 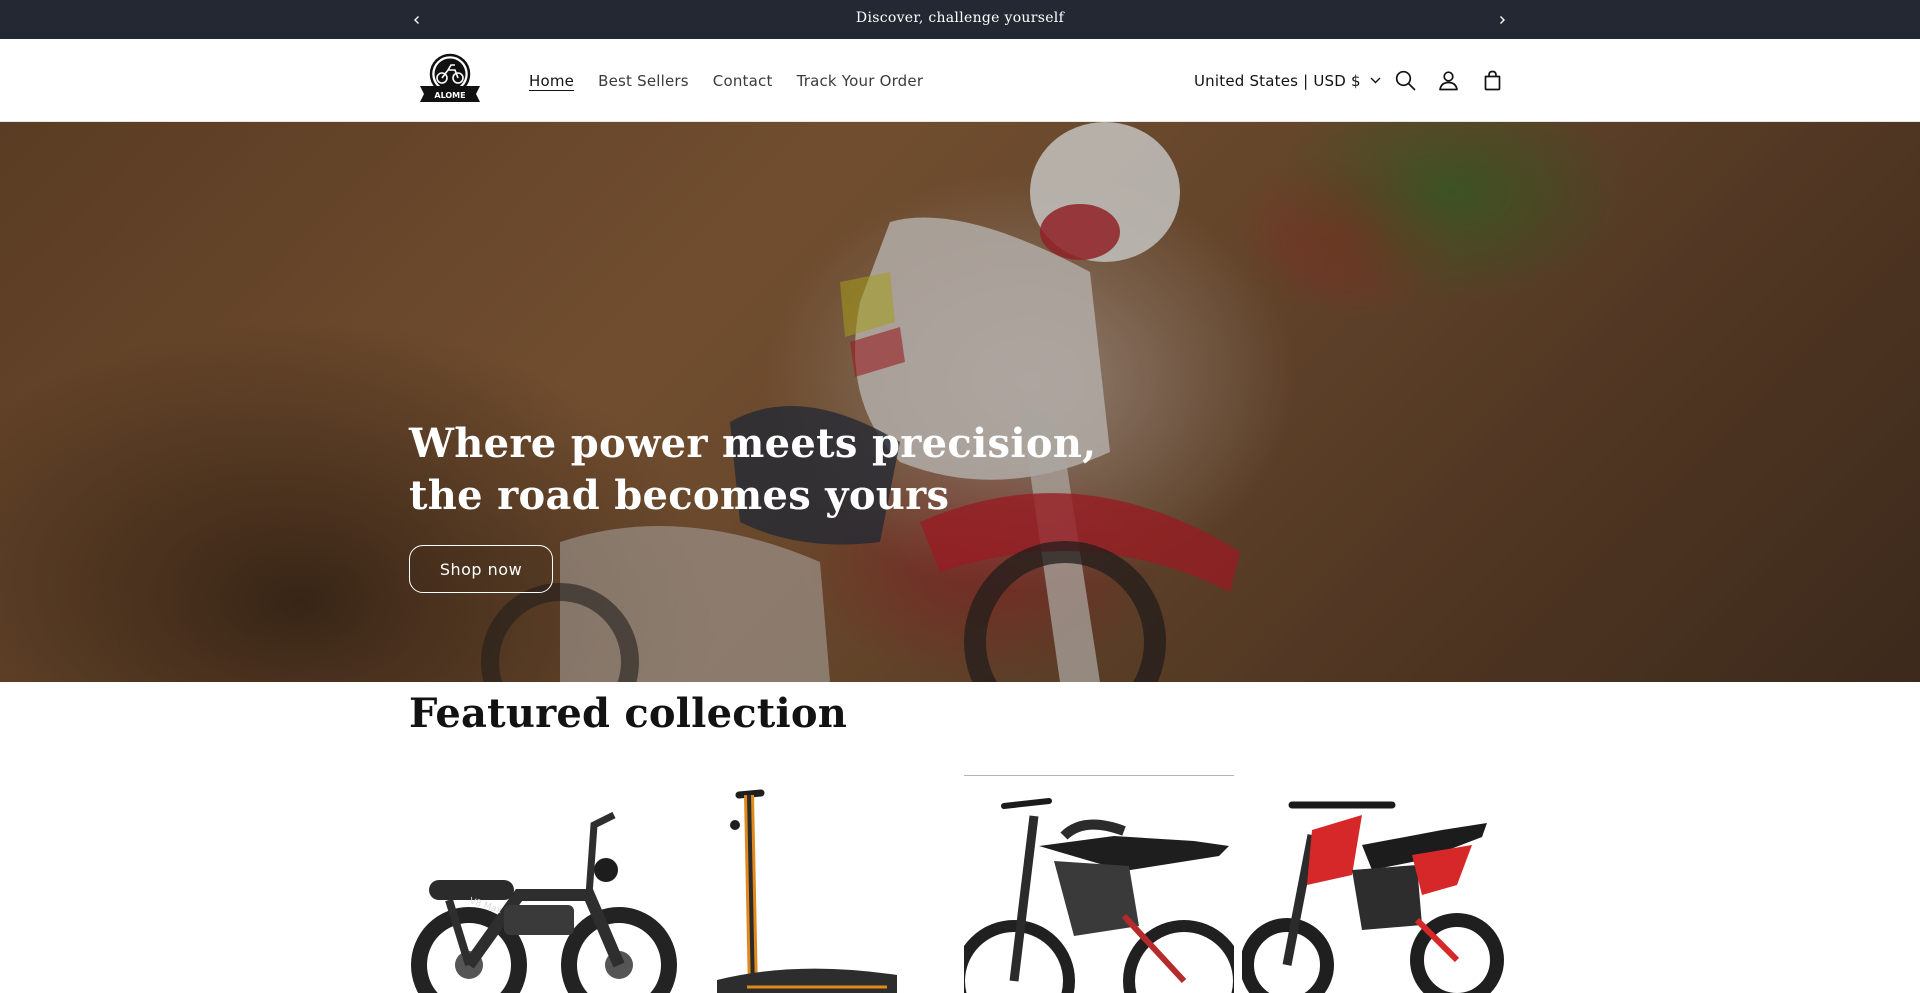 I want to click on chevron-down-icon, so click(x=1375, y=80).